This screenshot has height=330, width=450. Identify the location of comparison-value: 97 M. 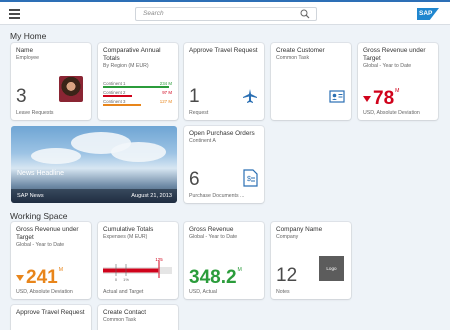
(167, 92).